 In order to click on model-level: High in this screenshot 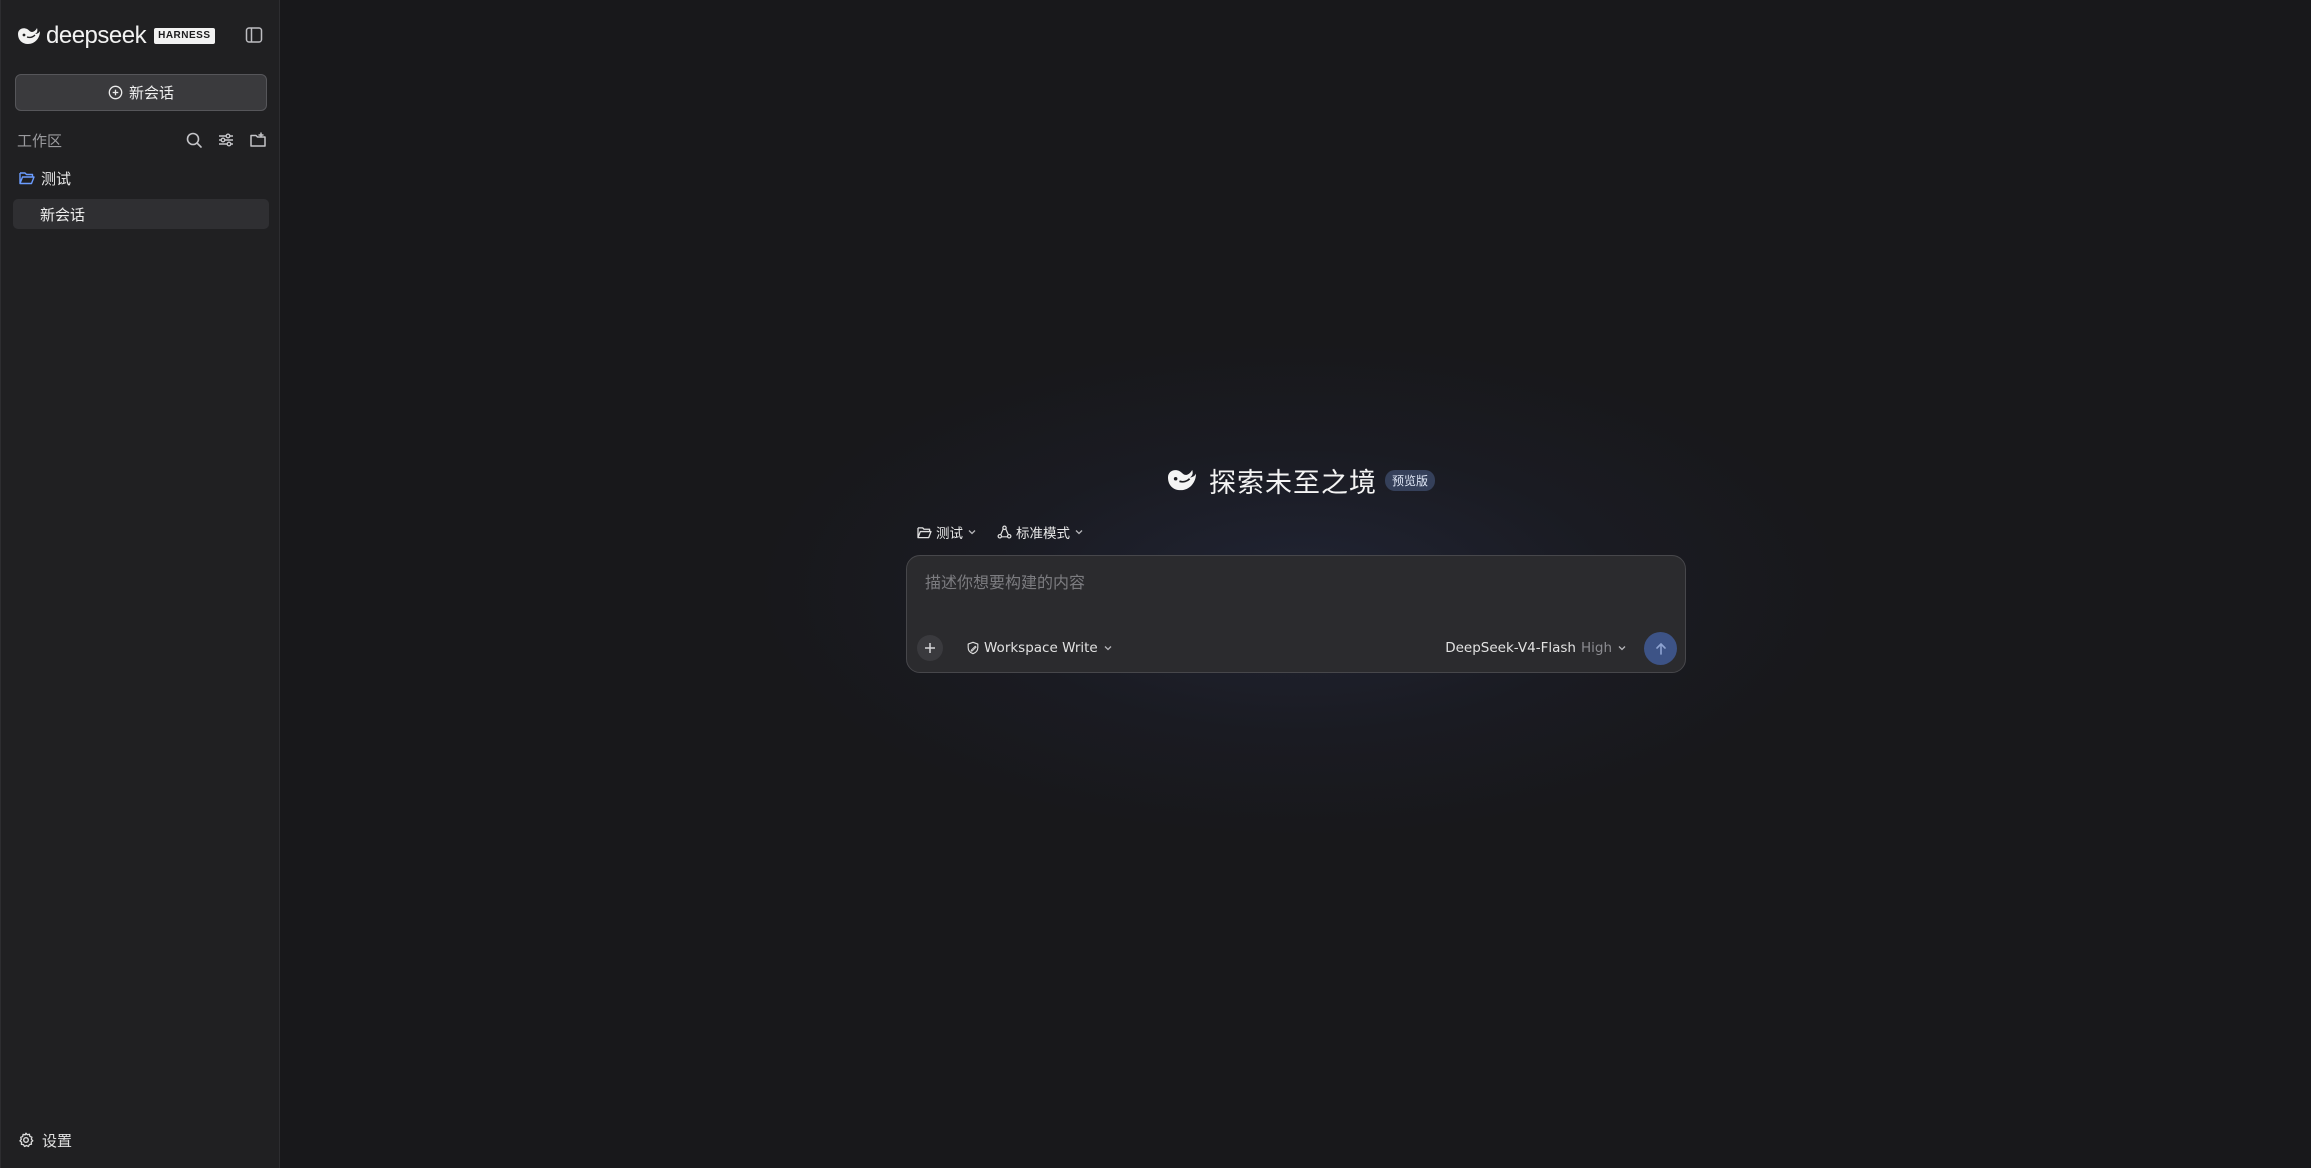, I will do `click(1596, 648)`.